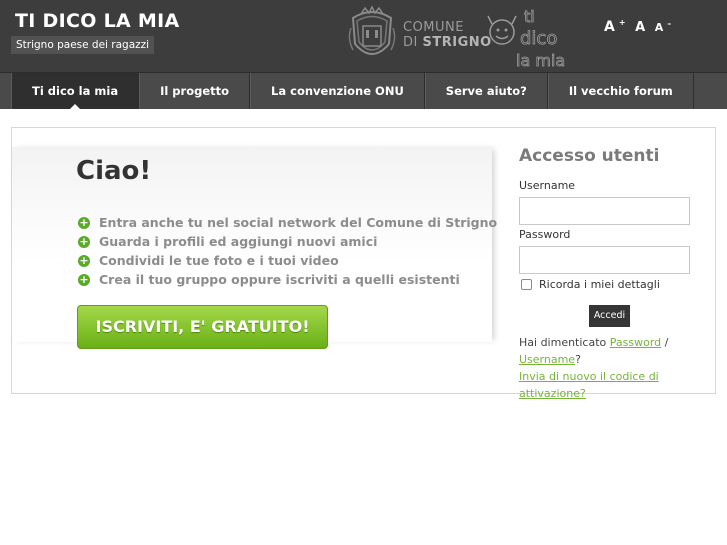 This screenshot has height=545, width=727. I want to click on welcome-heading: Ciao!, so click(114, 171).